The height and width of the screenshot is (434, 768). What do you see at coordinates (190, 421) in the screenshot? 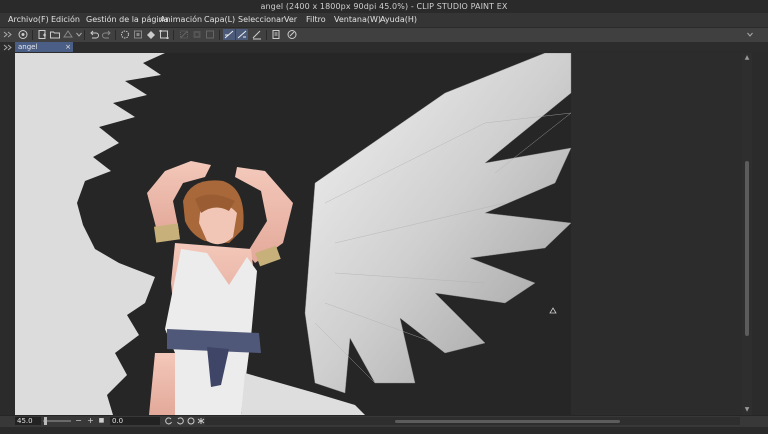
I see `reset-rotation-icon` at bounding box center [190, 421].